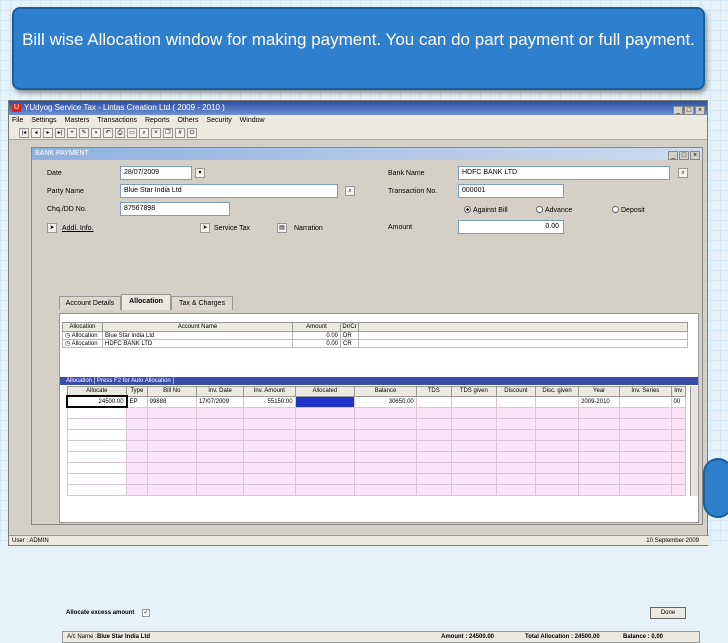 The height and width of the screenshot is (643, 728). I want to click on next-record-icon: ▸, so click(48, 133).